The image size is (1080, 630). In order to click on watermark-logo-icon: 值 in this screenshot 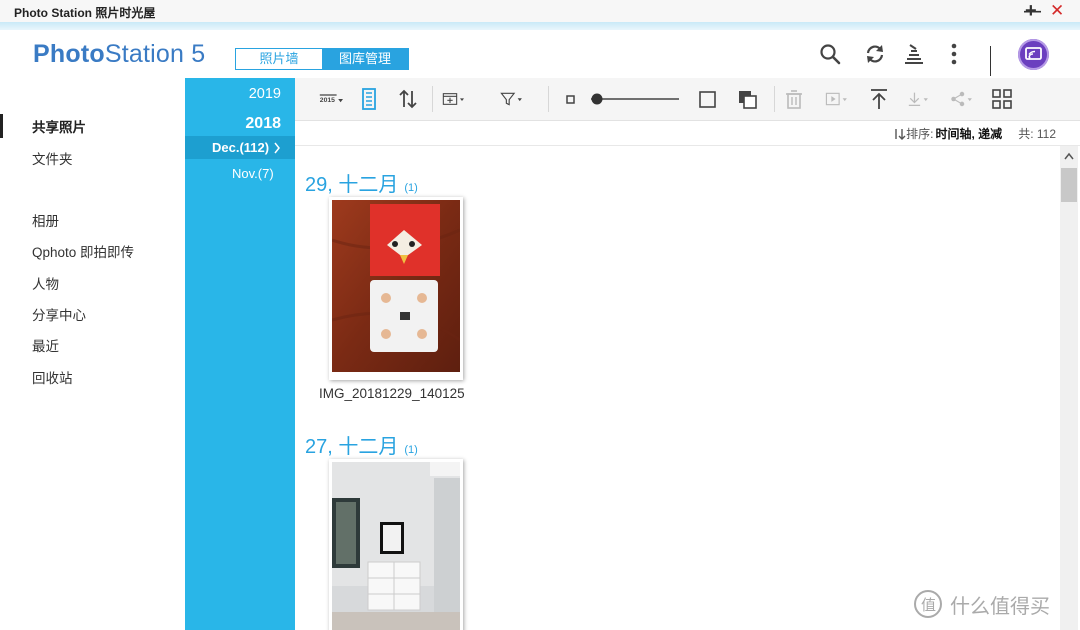, I will do `click(928, 604)`.